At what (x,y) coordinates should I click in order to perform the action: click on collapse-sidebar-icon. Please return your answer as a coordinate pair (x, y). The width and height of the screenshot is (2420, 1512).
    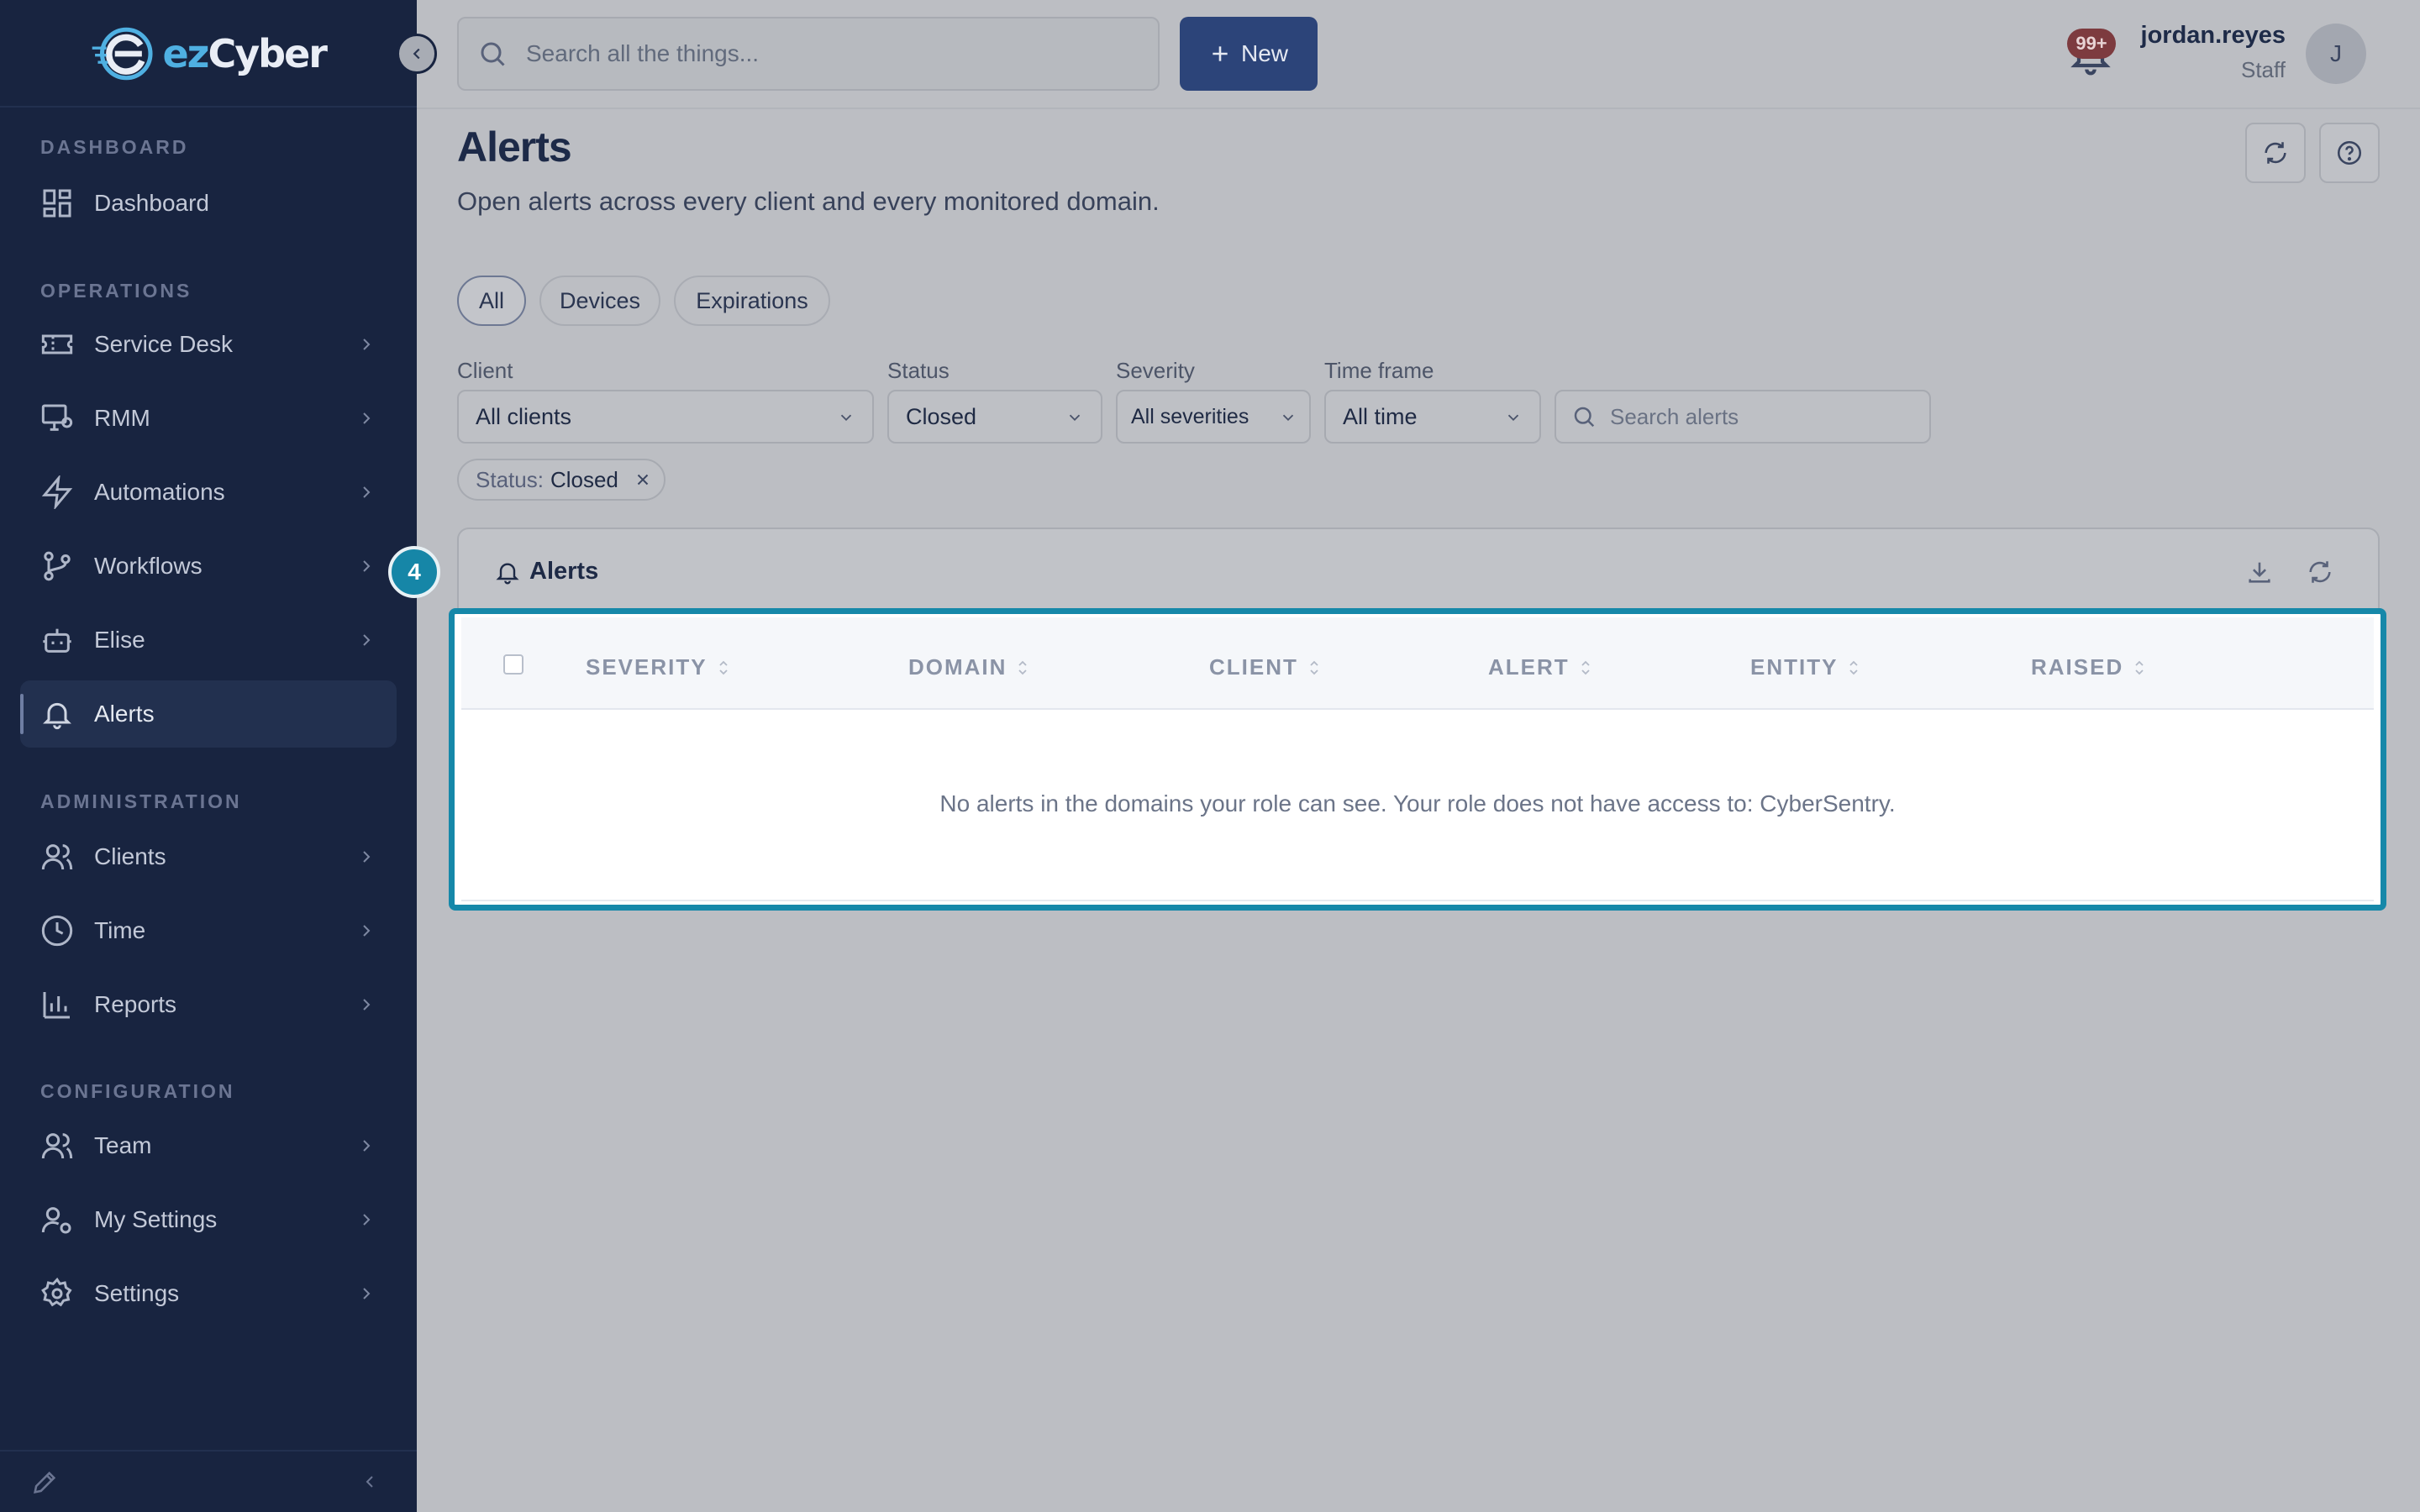
    Looking at the image, I should click on (370, 1482).